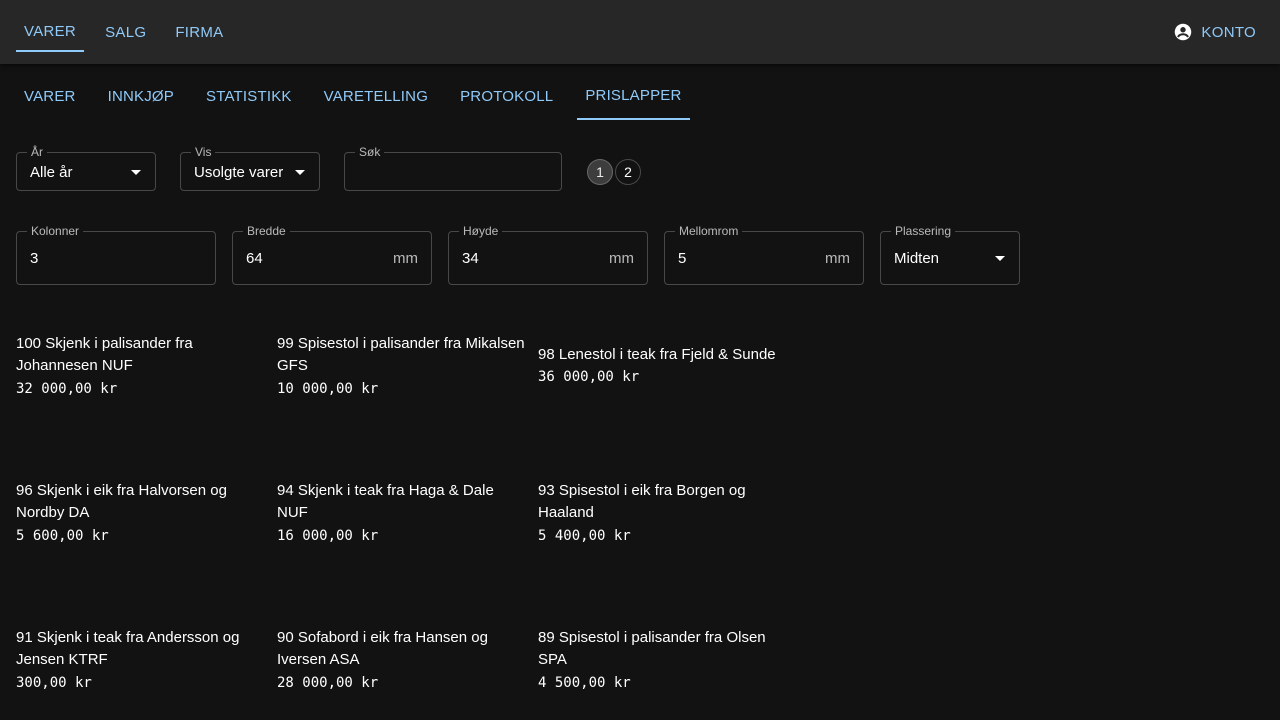 This screenshot has height=720, width=1280. What do you see at coordinates (837, 258) in the screenshot?
I see `spacing-unit: mm` at bounding box center [837, 258].